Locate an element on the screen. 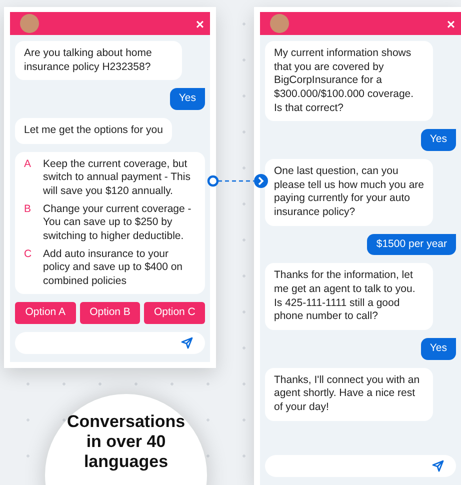 The width and height of the screenshot is (461, 485). option-text: Keep the current coverage, but switch to annual payment - This will save you $120 annually. is located at coordinates (117, 178).